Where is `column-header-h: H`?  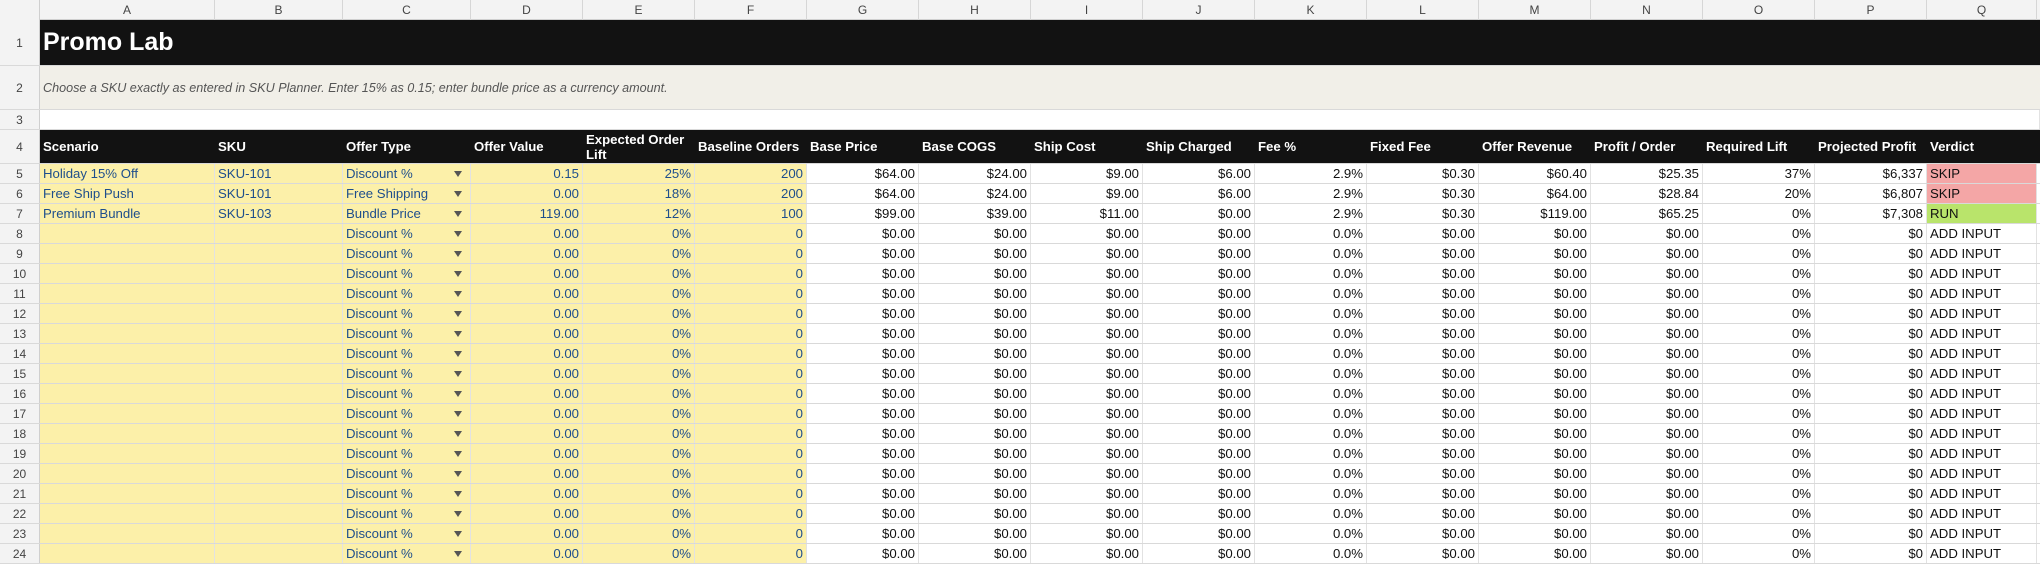
column-header-h: H is located at coordinates (975, 10).